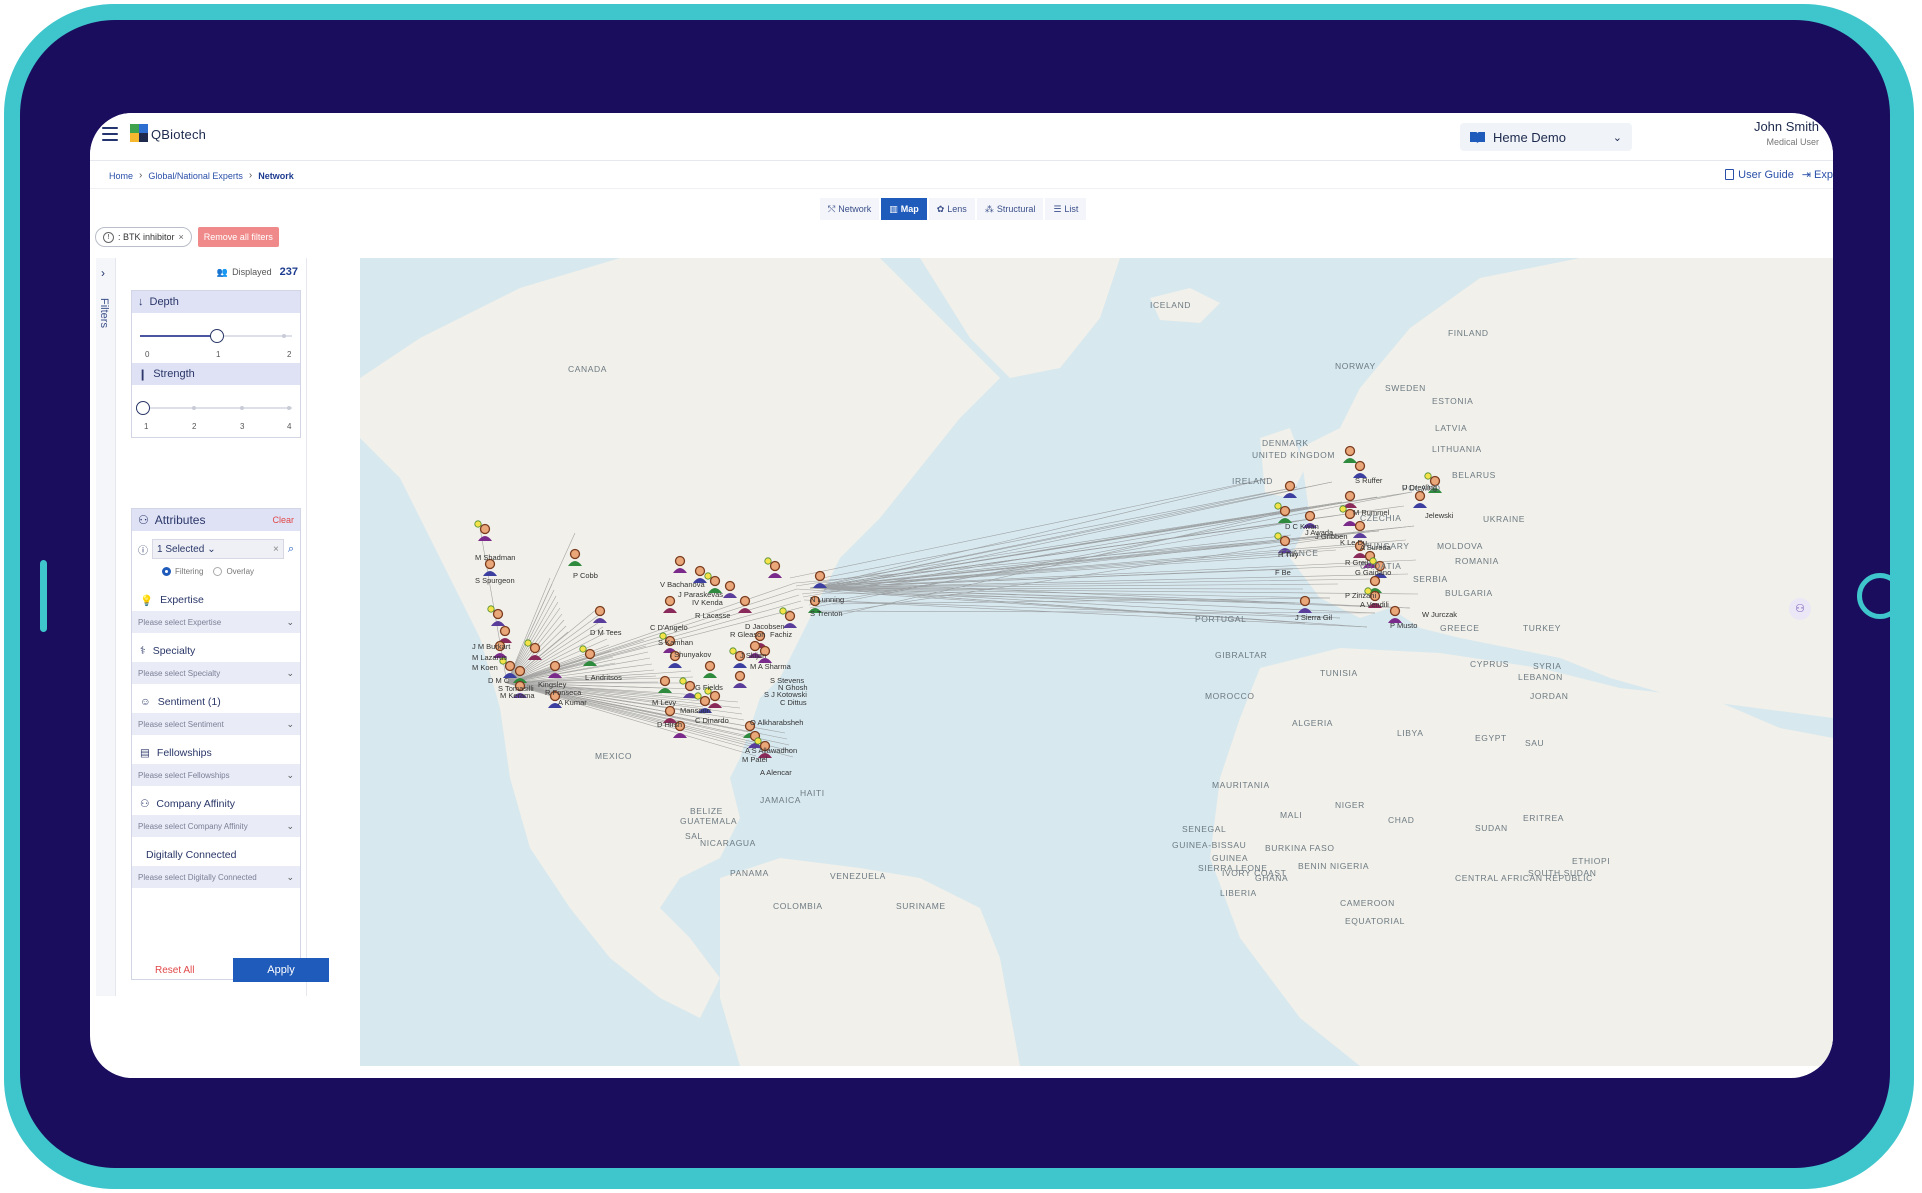 The width and height of the screenshot is (1922, 1193). I want to click on expert-badge-icon, so click(583, 649).